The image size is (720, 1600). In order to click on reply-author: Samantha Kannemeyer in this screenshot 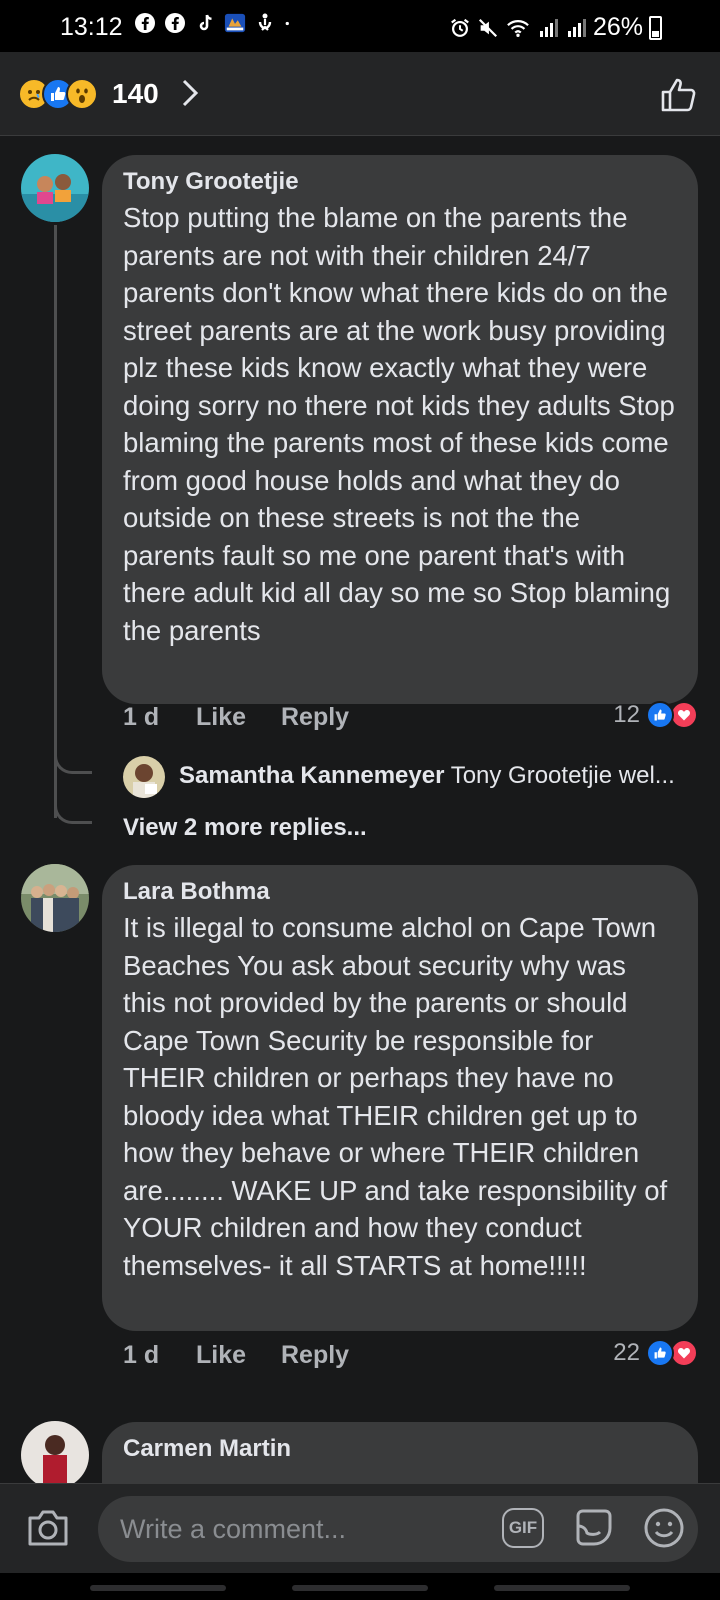, I will do `click(311, 775)`.